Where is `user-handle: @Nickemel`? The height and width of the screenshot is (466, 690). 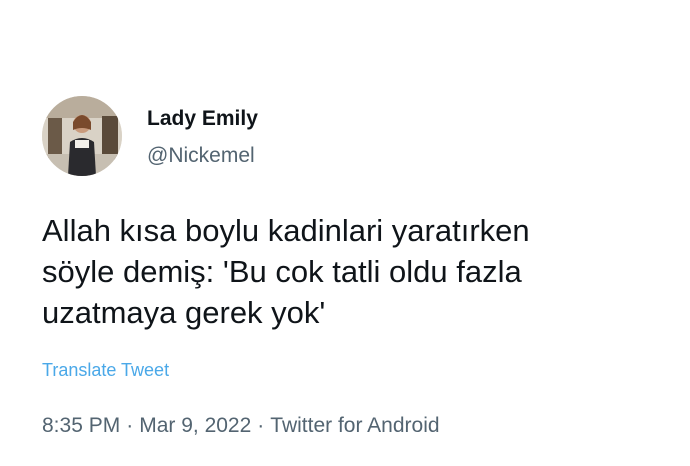 user-handle: @Nickemel is located at coordinates (201, 156).